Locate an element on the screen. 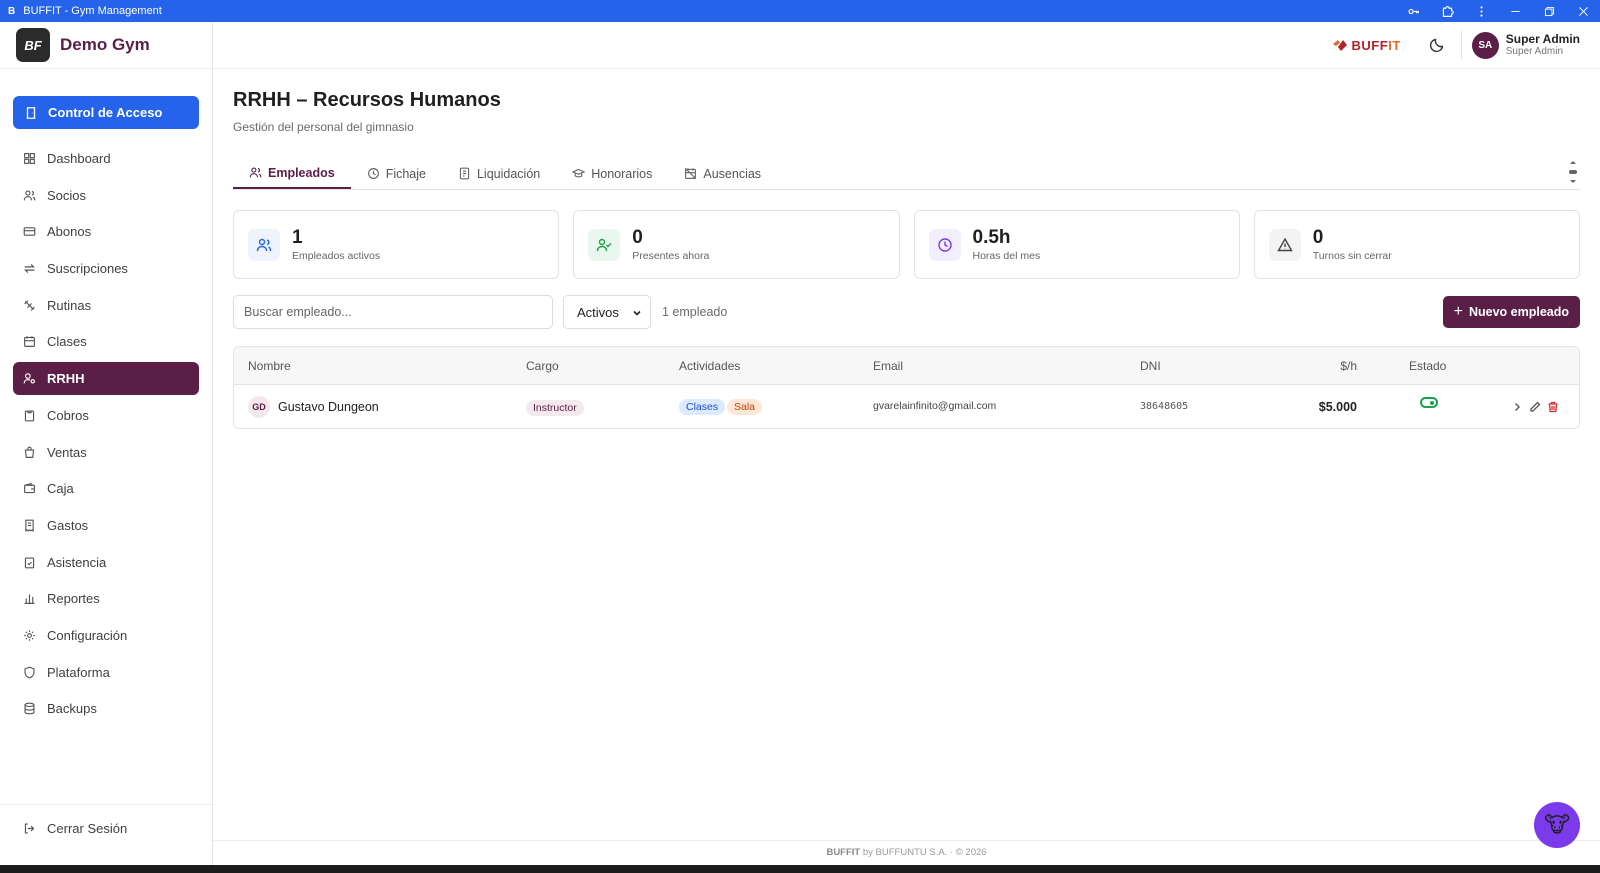 This screenshot has width=1600, height=873. footer: BUFFIT by BUFFUNTU S.A. · © 2026 is located at coordinates (906, 852).